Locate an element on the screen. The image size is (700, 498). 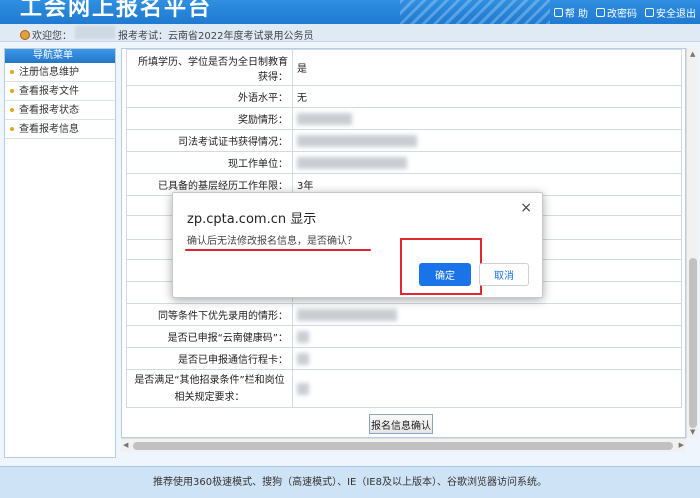
exit-icon is located at coordinates (649, 12).